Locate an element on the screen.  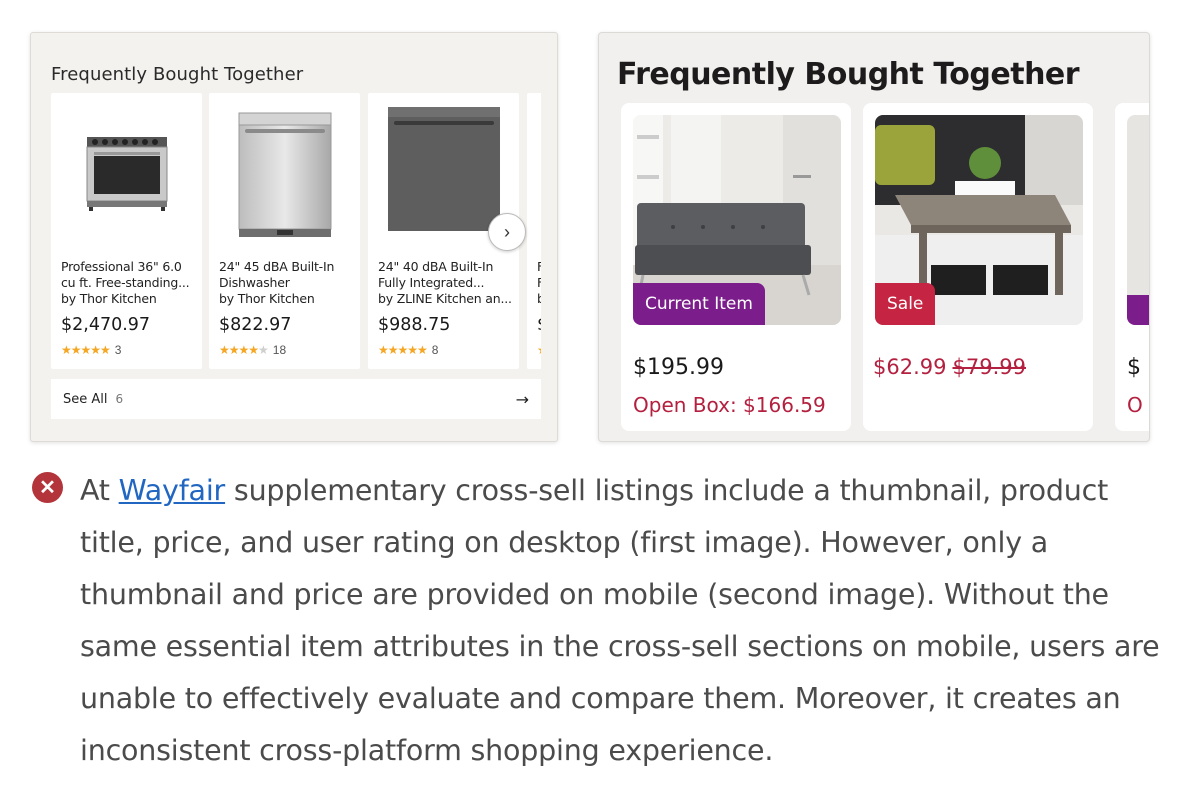
open-box-price: O is located at coordinates (1135, 405).